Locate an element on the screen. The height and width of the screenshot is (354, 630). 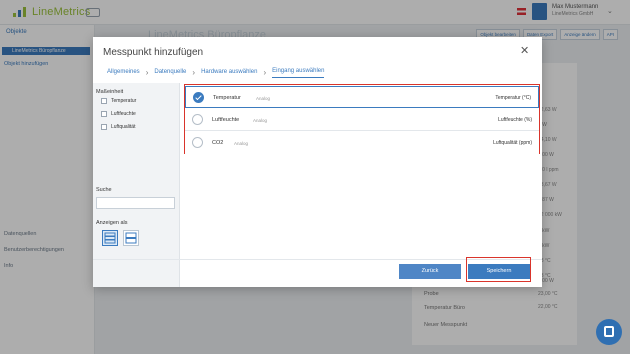
filter-label: Luftfeuchte is located at coordinates (123, 114).